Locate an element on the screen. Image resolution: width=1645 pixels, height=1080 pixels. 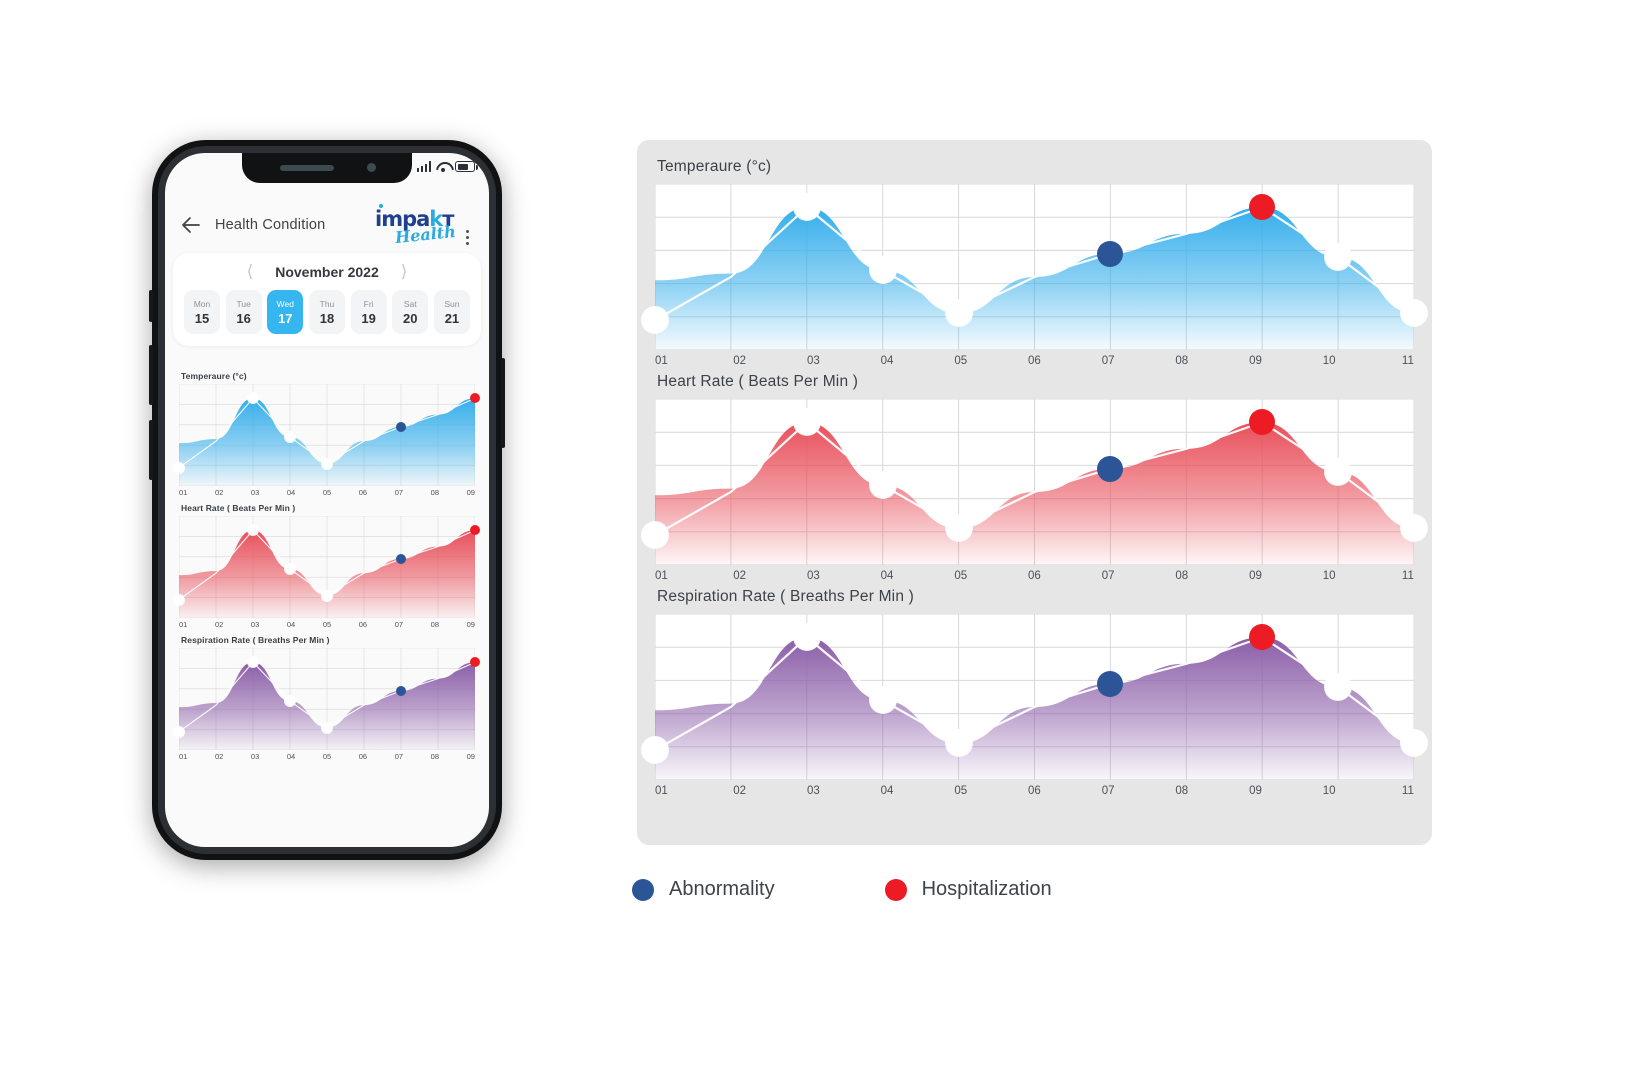
axis-tick-label: 11 is located at coordinates (1407, 791).